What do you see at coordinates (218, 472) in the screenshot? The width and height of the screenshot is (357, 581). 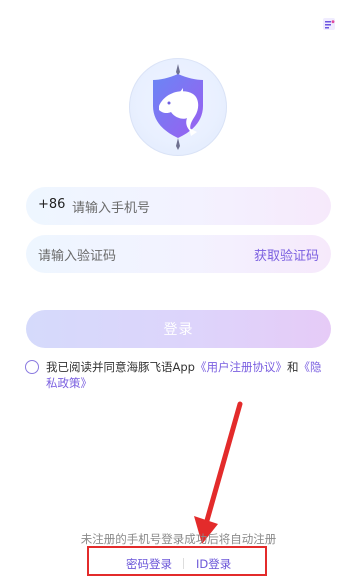 I see `annotation-arrow` at bounding box center [218, 472].